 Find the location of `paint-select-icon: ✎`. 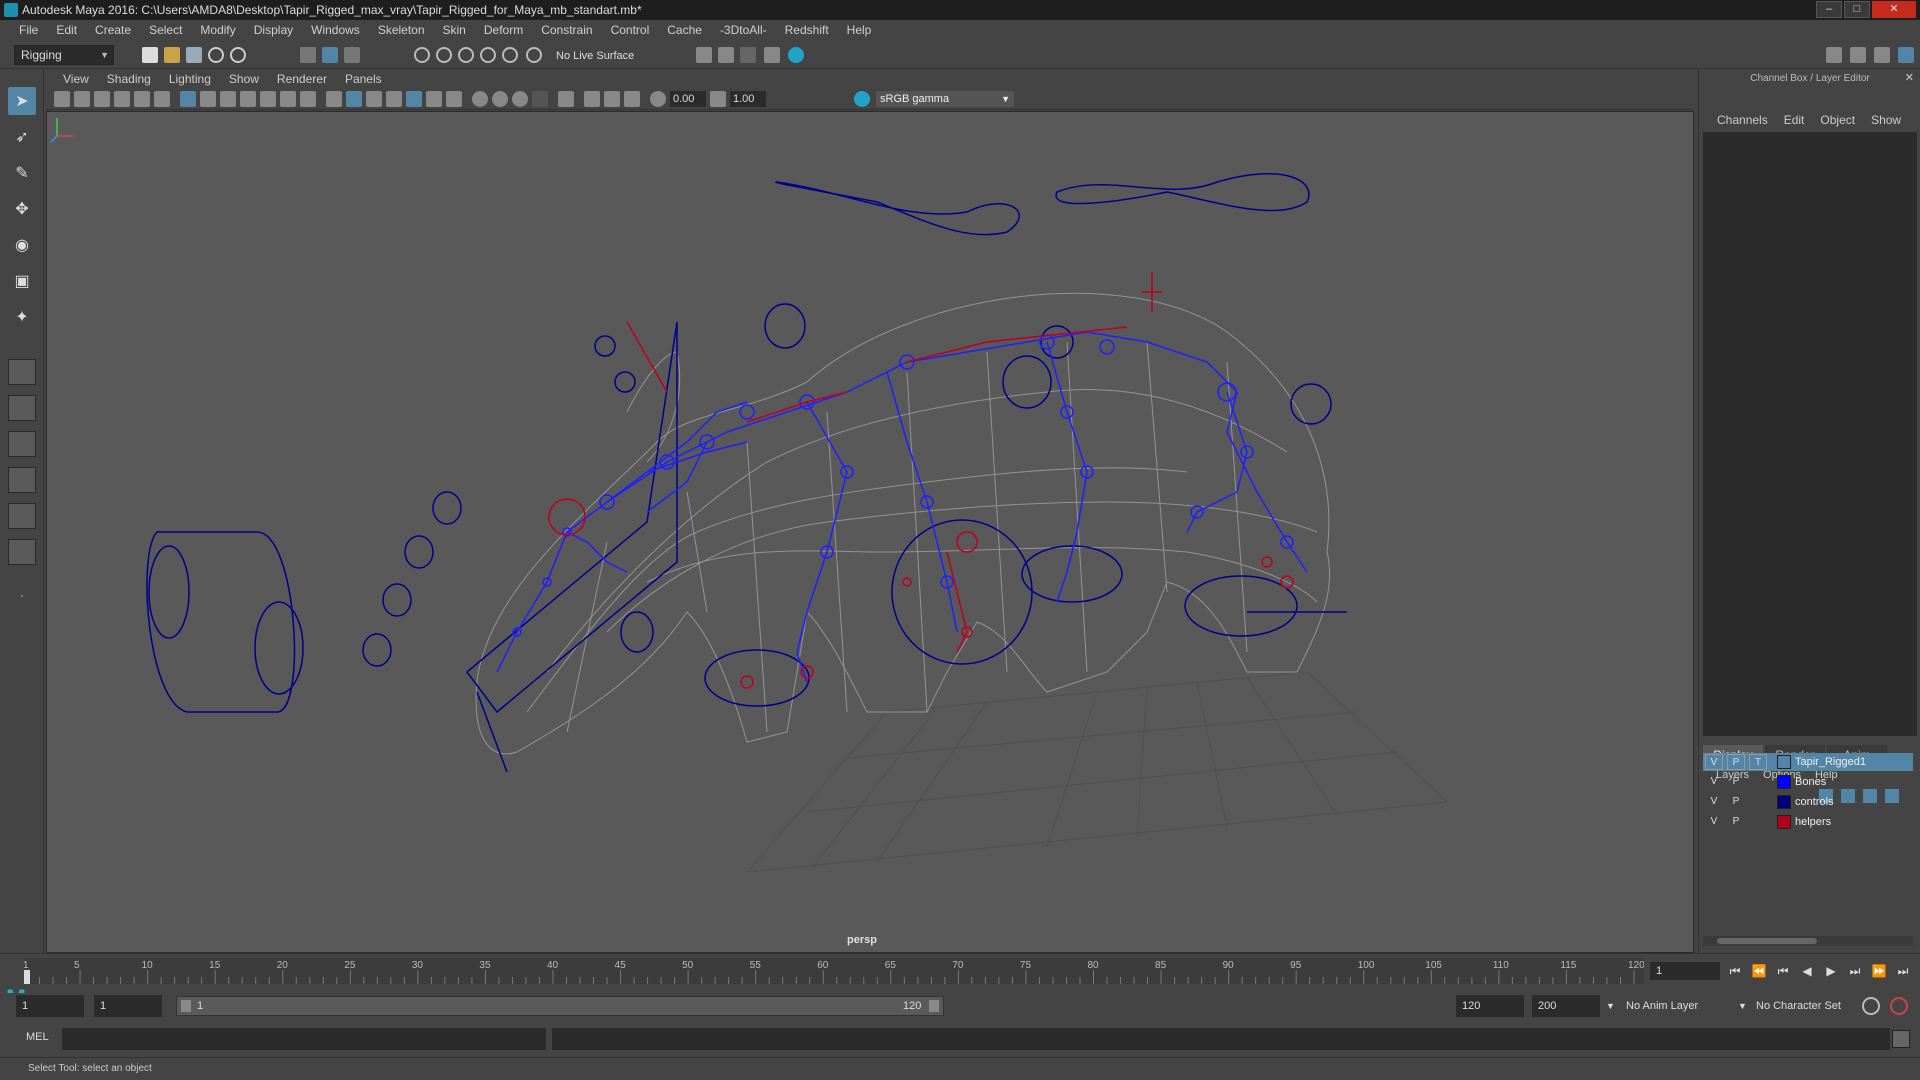

paint-select-icon: ✎ is located at coordinates (22, 173).